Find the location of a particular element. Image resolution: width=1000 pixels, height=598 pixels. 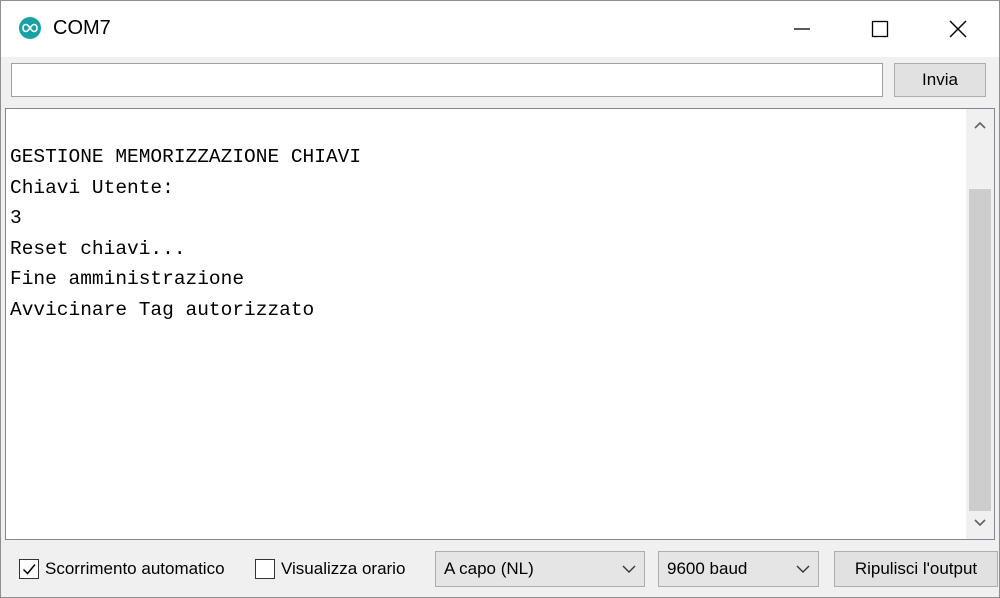

timestamp-label: Visualizza orario is located at coordinates (343, 568).